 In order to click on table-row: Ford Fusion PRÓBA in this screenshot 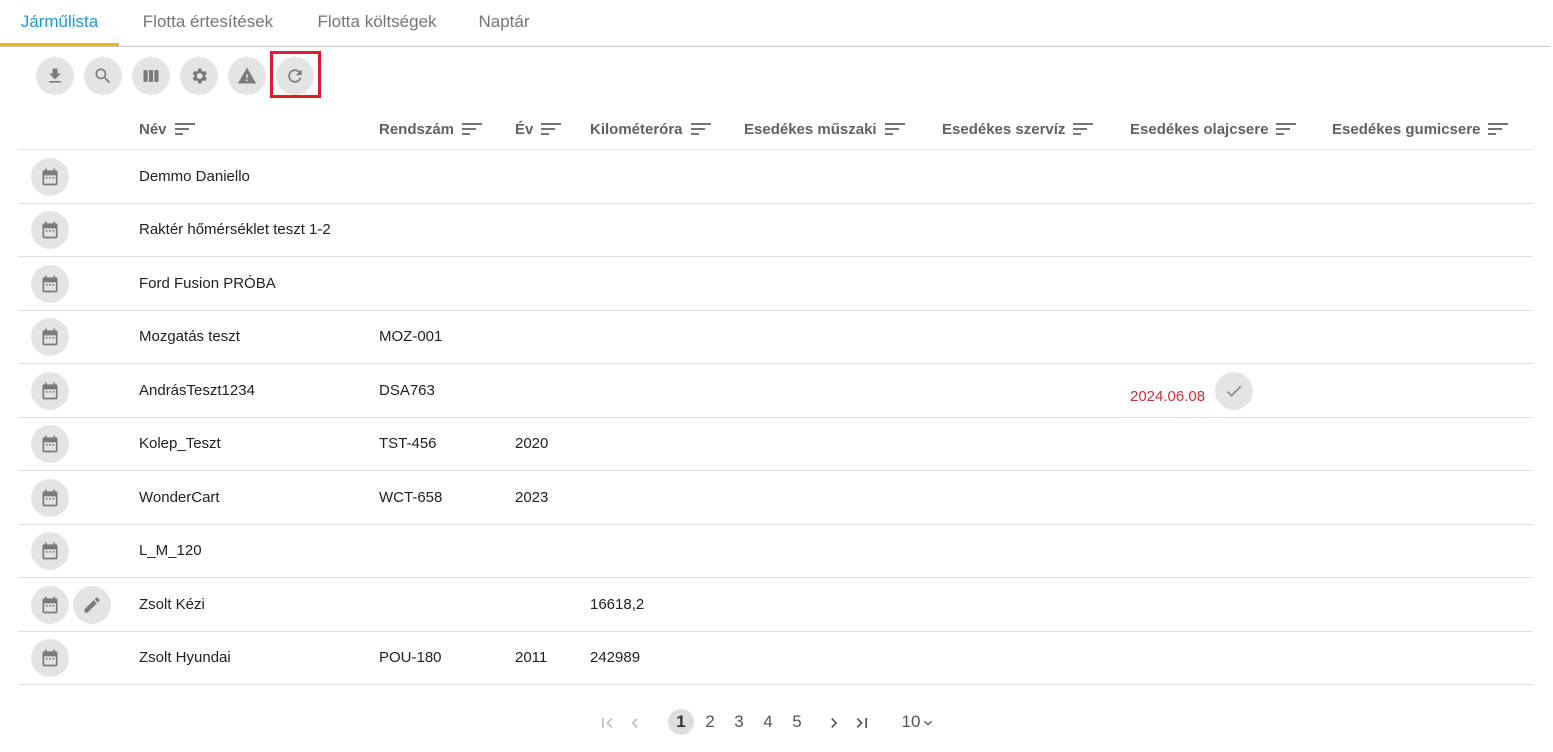, I will do `click(775, 283)`.